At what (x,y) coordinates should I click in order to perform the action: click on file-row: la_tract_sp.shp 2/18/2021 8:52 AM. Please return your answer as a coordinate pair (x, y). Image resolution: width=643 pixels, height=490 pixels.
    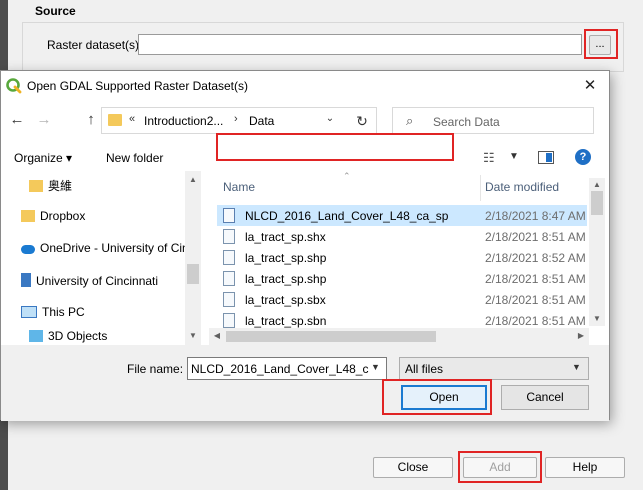
    Looking at the image, I should click on (402, 257).